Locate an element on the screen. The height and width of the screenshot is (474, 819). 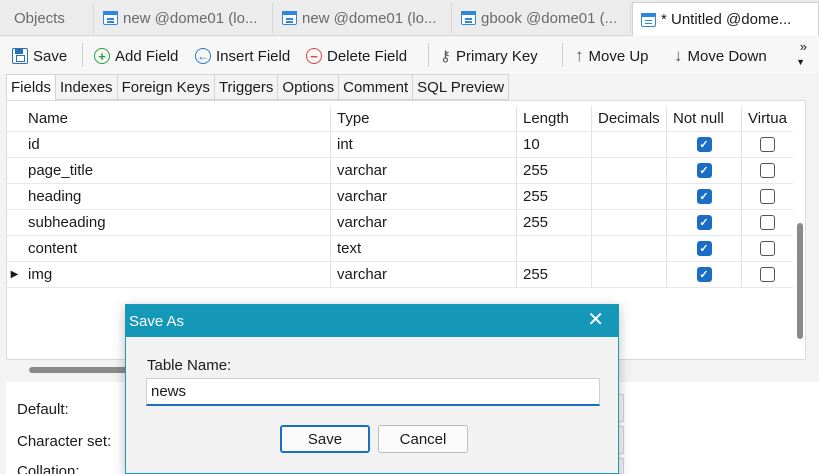
column-header-decimals: Decimals is located at coordinates (629, 119).